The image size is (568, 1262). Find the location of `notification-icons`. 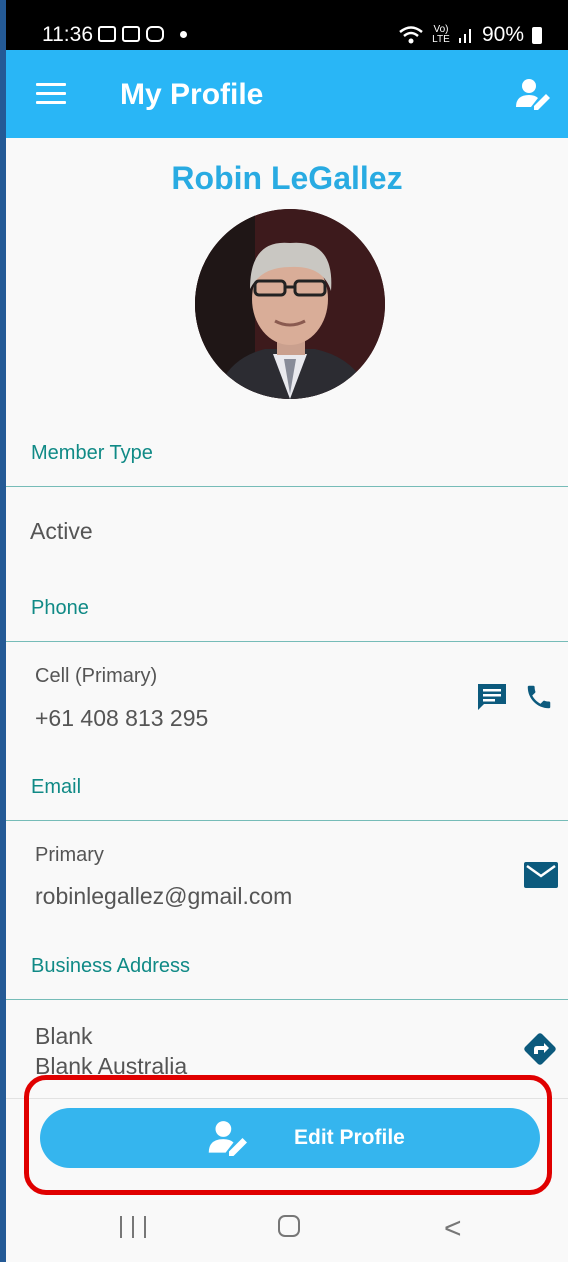

notification-icons is located at coordinates (142, 34).